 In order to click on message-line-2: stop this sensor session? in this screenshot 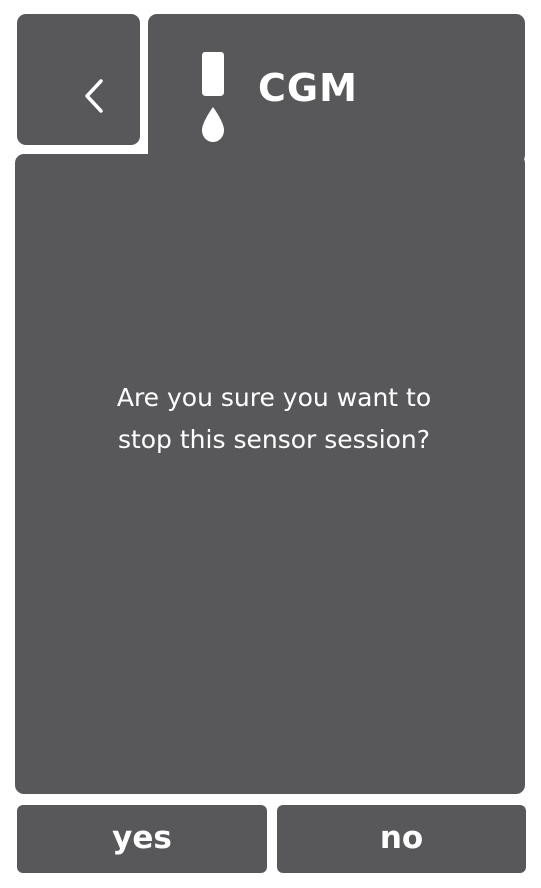, I will do `click(274, 439)`.